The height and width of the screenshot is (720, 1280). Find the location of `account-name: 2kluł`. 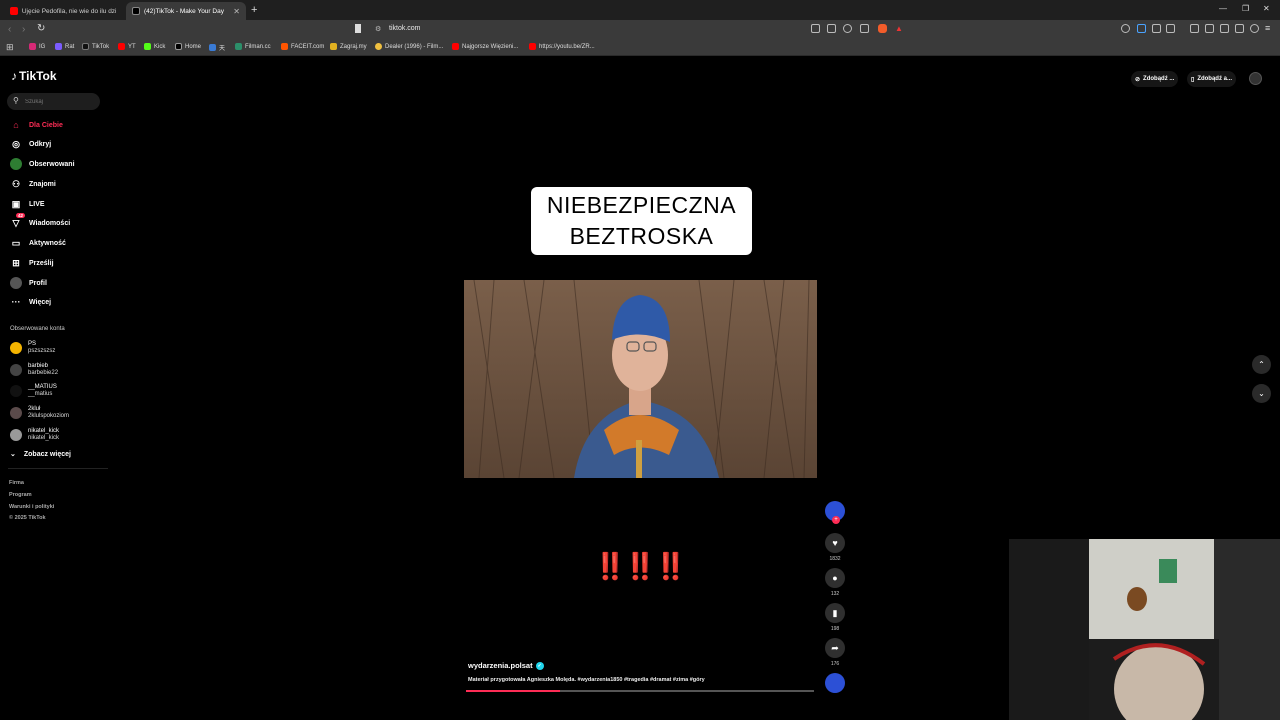

account-name: 2kluł is located at coordinates (34, 409).